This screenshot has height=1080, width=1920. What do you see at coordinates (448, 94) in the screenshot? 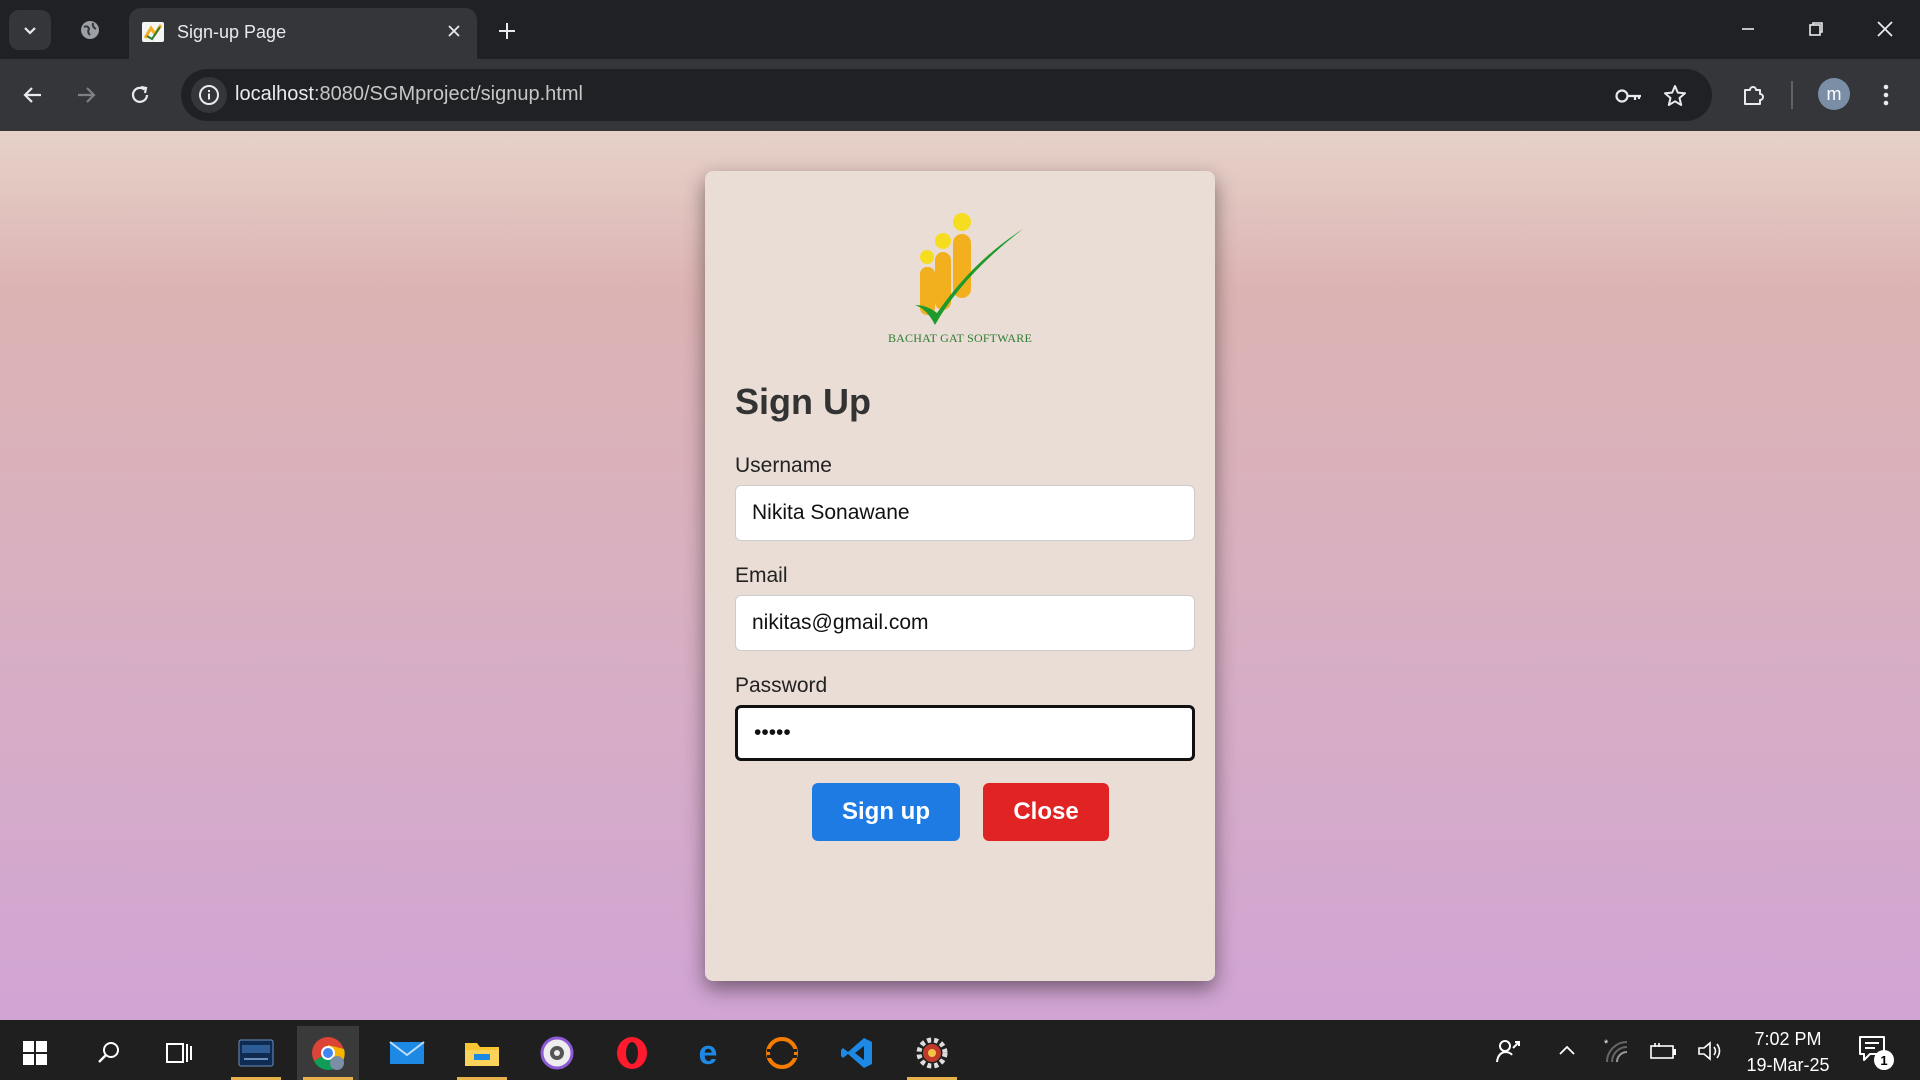
I see `url-path: :8080/SGMproject/signup.html` at bounding box center [448, 94].